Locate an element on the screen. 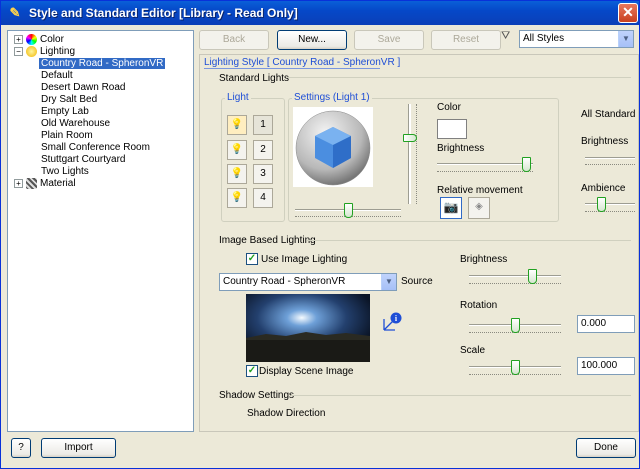 This screenshot has height=469, width=640. rotation-slider is located at coordinates (515, 325).